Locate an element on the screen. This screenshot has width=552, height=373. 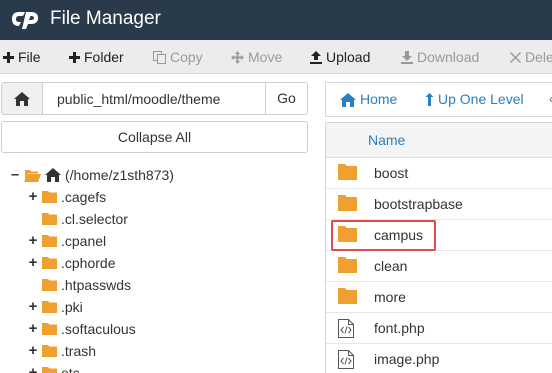
column-header-name: Name is located at coordinates (439, 140).